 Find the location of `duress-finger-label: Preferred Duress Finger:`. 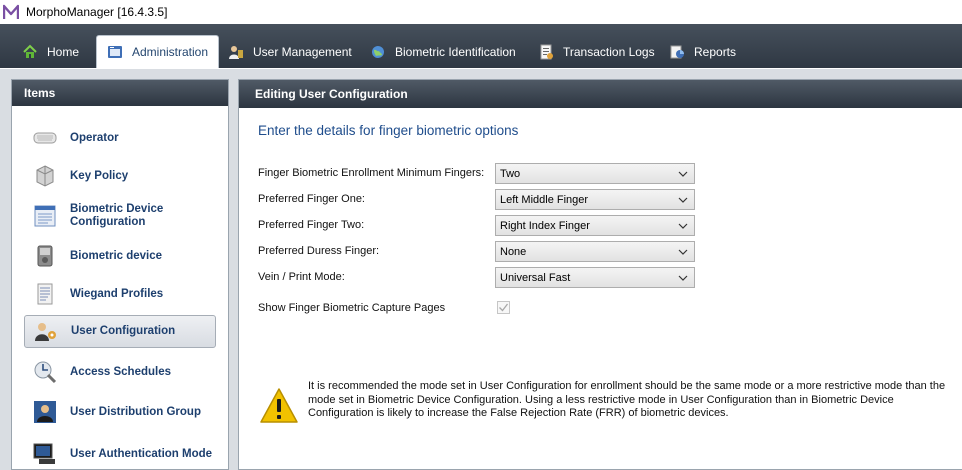

duress-finger-label: Preferred Duress Finger: is located at coordinates (319, 251).